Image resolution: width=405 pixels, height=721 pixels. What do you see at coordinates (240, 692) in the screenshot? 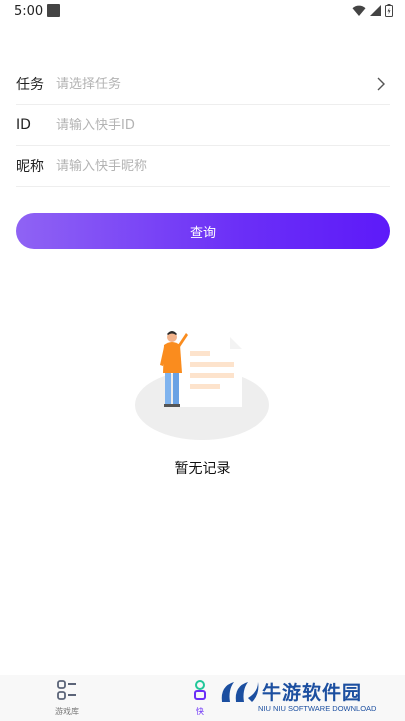
I see `watermark-logo` at bounding box center [240, 692].